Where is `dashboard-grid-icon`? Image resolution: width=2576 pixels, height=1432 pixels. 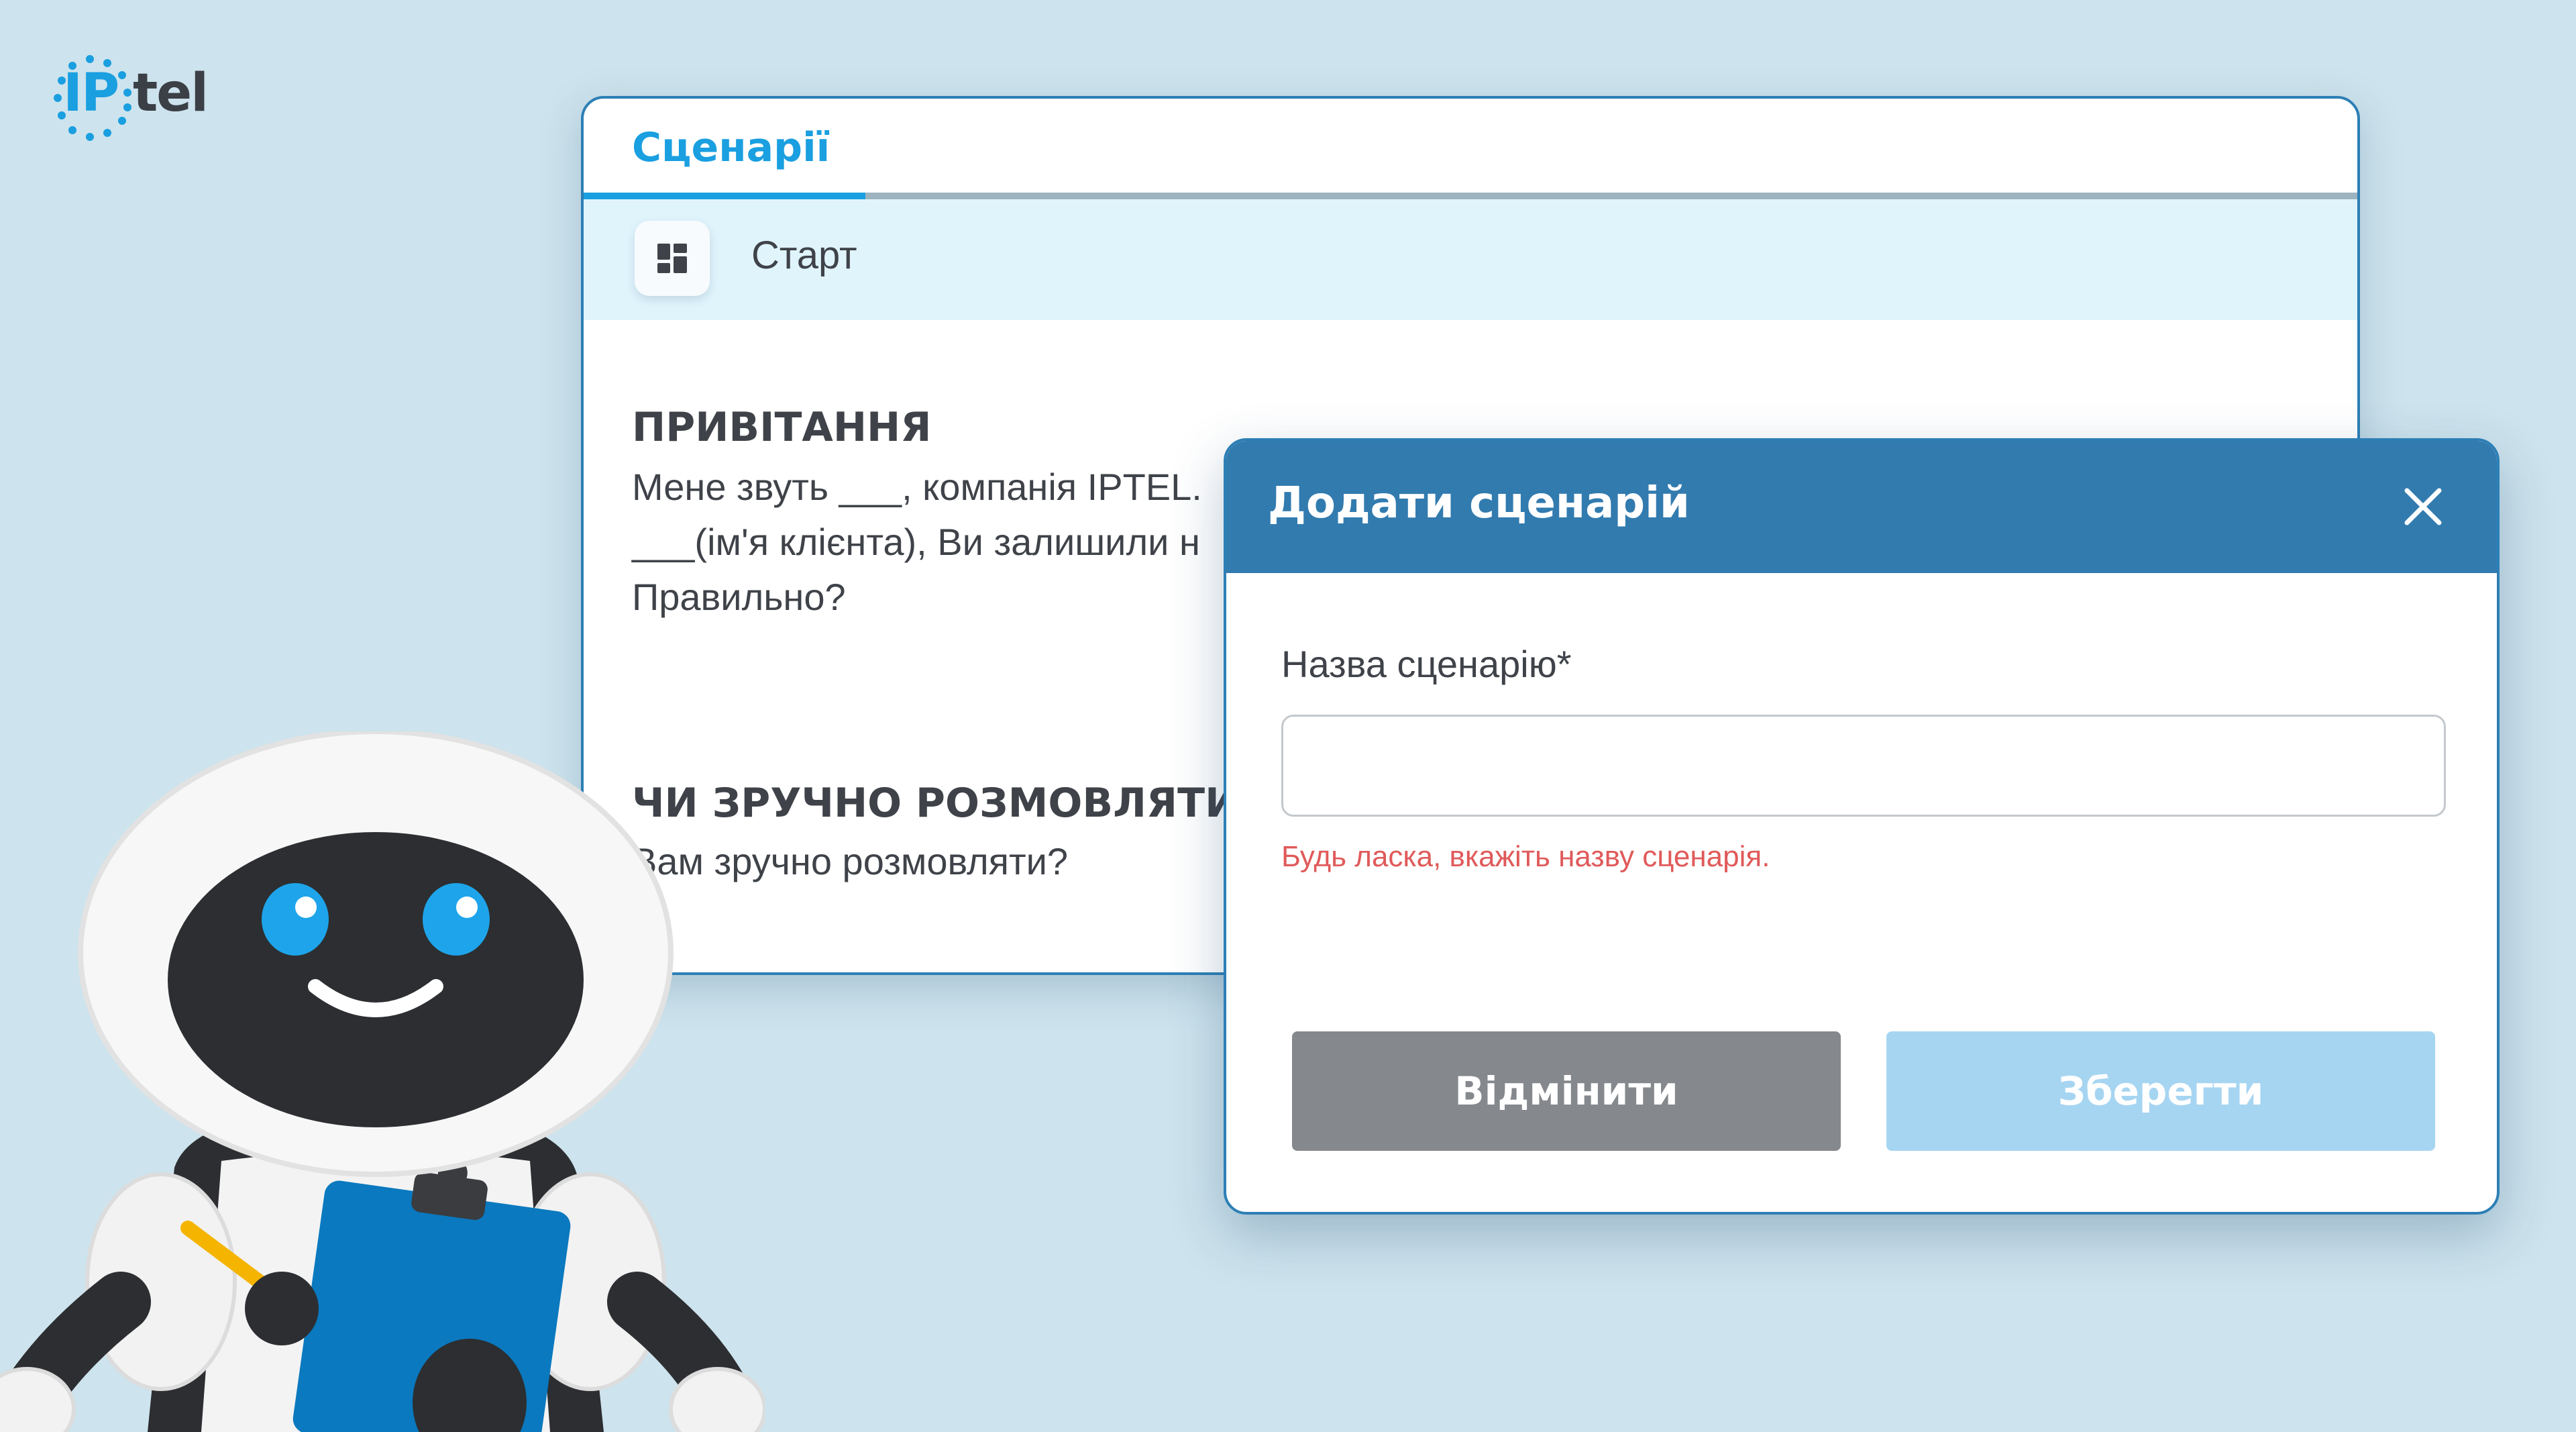 dashboard-grid-icon is located at coordinates (672, 258).